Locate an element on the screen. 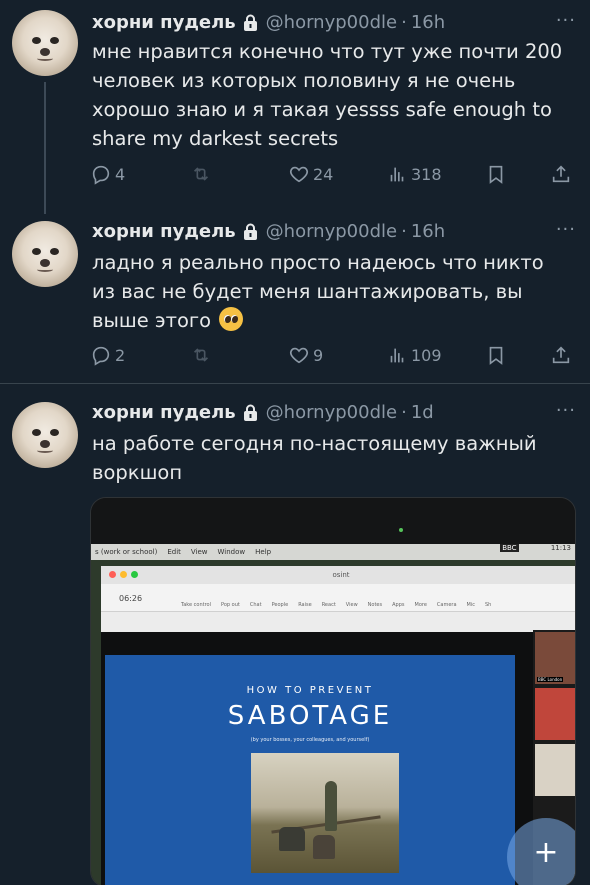 The width and height of the screenshot is (590, 885). menu-app: s (work or school) is located at coordinates (126, 552).